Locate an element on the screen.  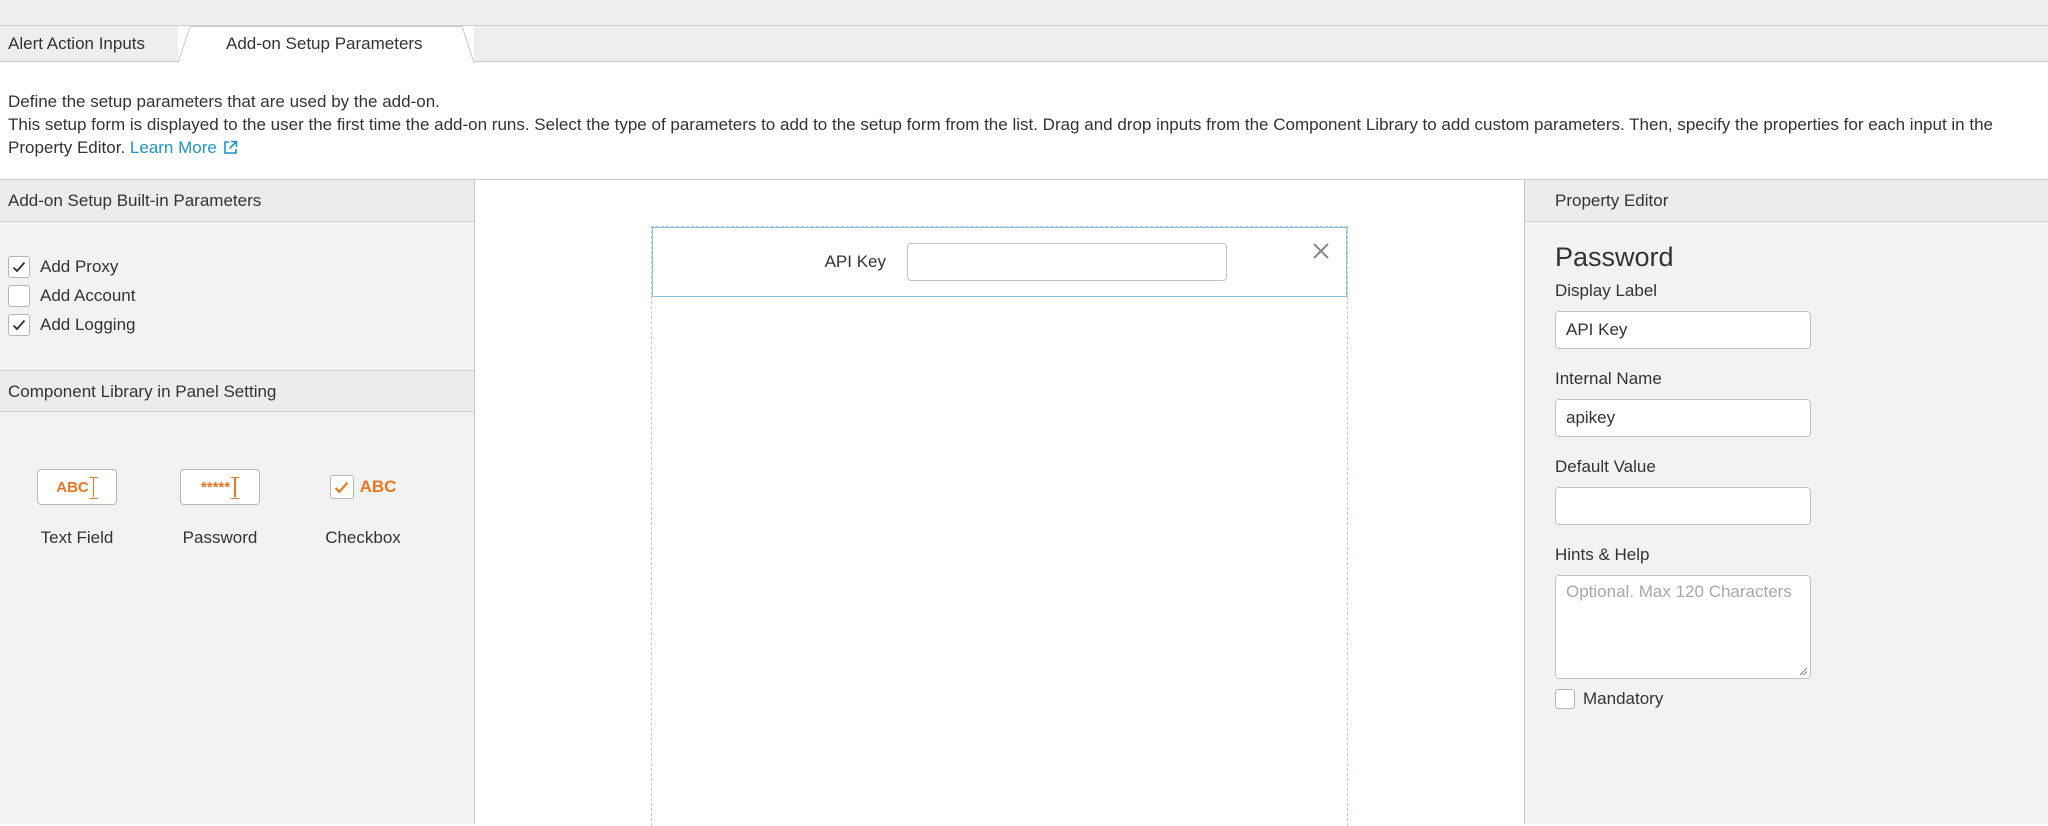
property-editor-header: Property Editor is located at coordinates (1786, 201).